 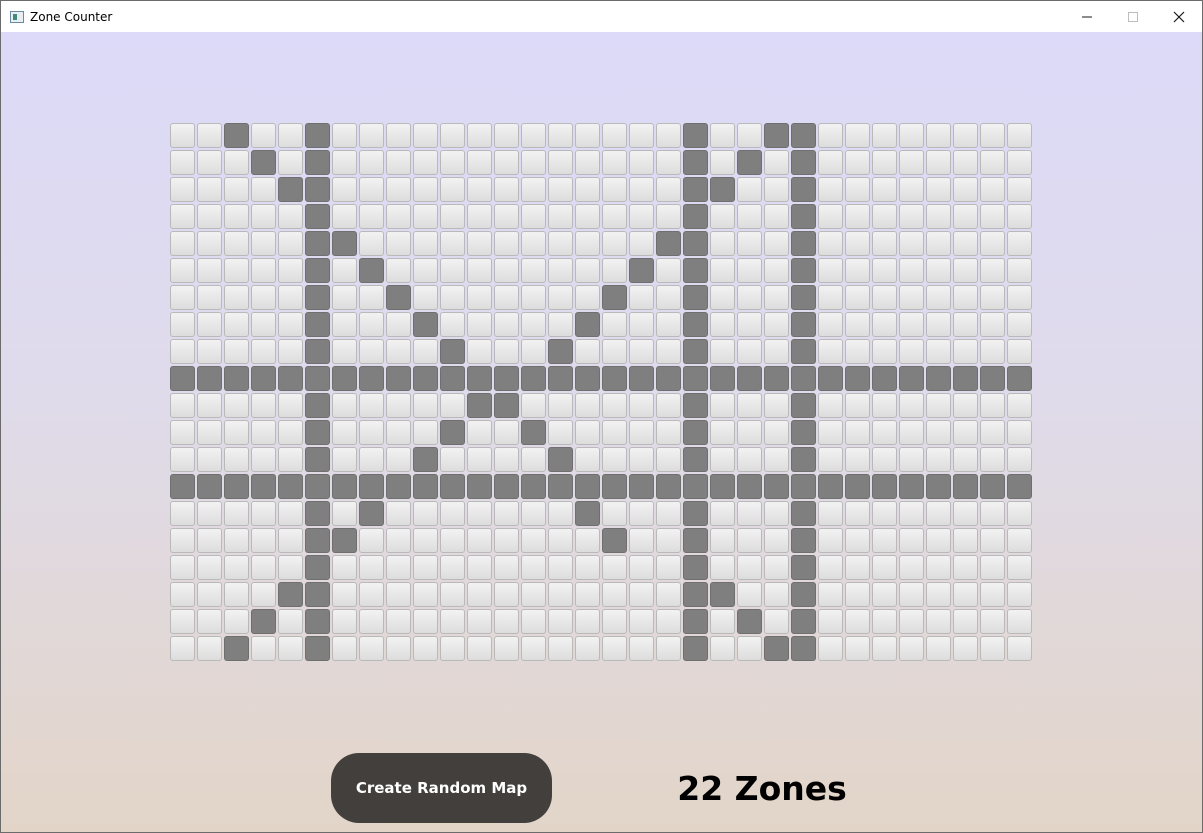 I want to click on title-bar: Zone Counter, so click(x=601, y=16).